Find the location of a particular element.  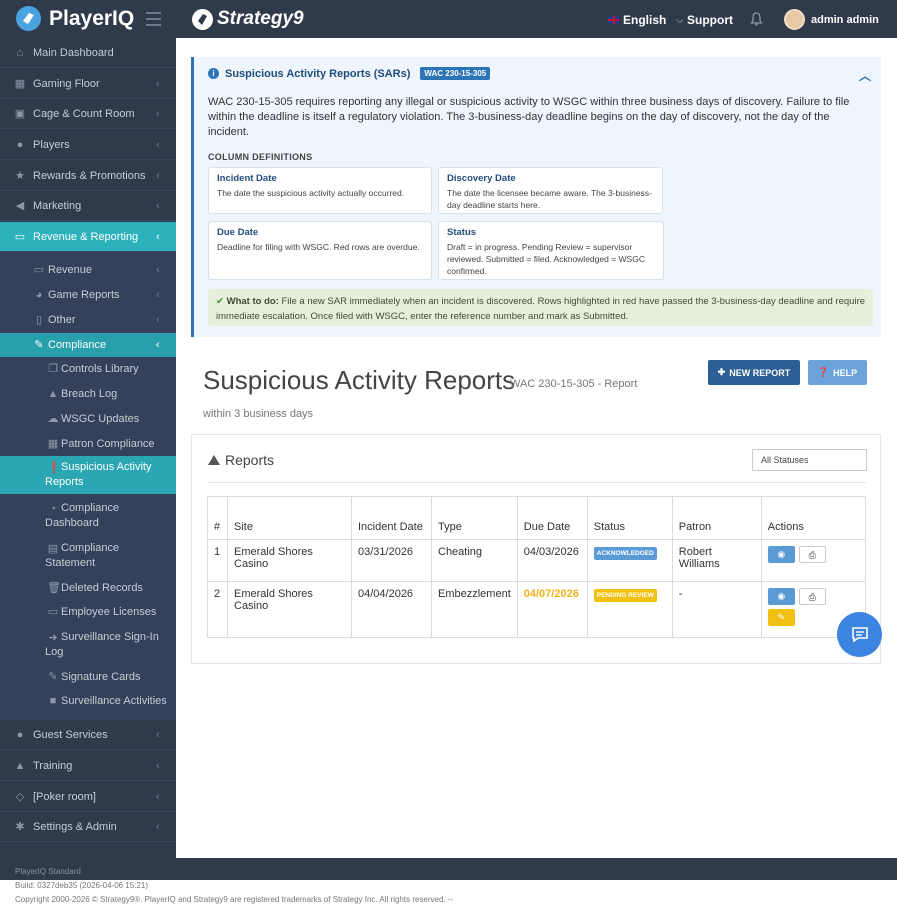

sidebar-item-marketing: ◀ Marketing ‹ is located at coordinates (88, 206).